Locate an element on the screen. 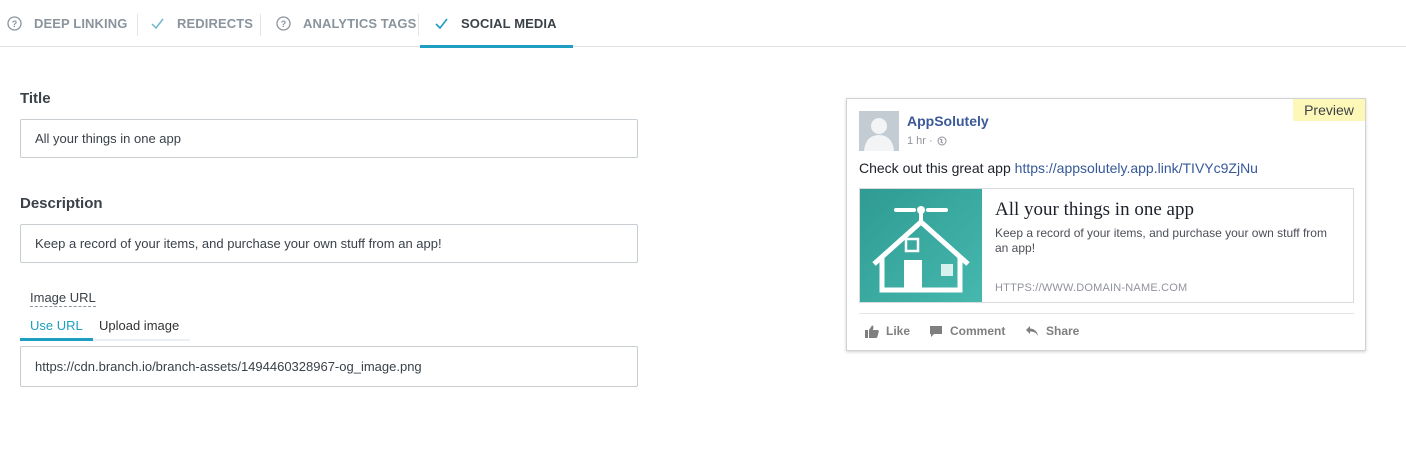  post-message: Check out this great app is located at coordinates (935, 168).